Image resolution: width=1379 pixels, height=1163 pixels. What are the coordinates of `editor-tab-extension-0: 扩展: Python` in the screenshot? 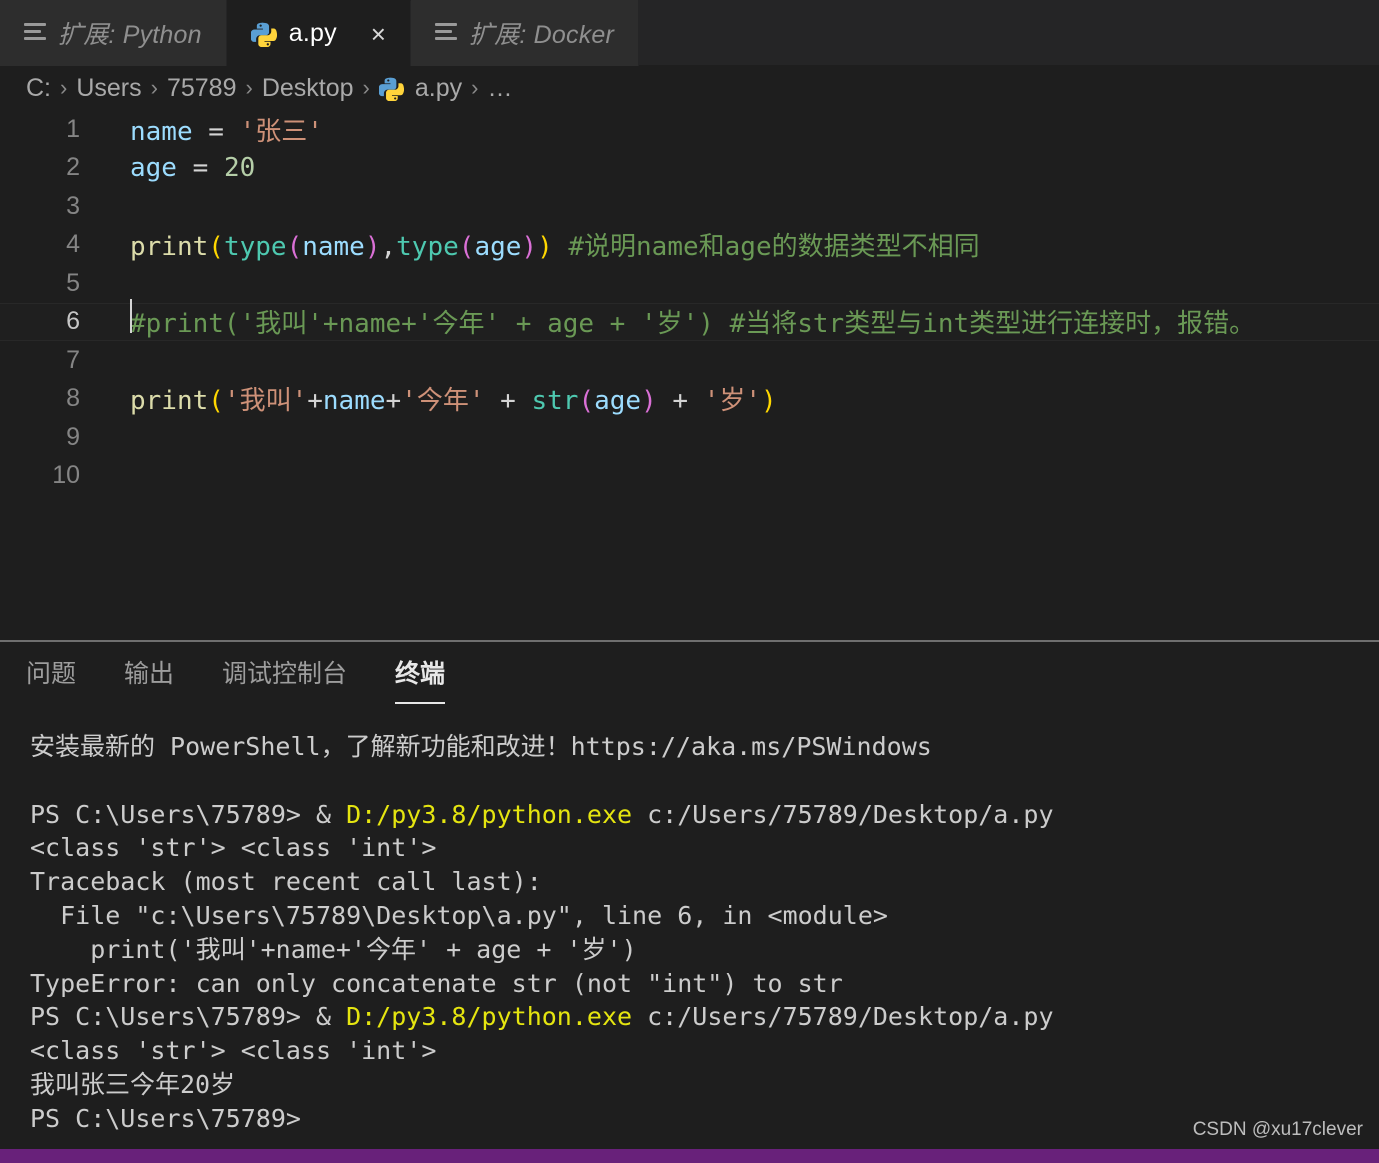 It's located at (113, 33).